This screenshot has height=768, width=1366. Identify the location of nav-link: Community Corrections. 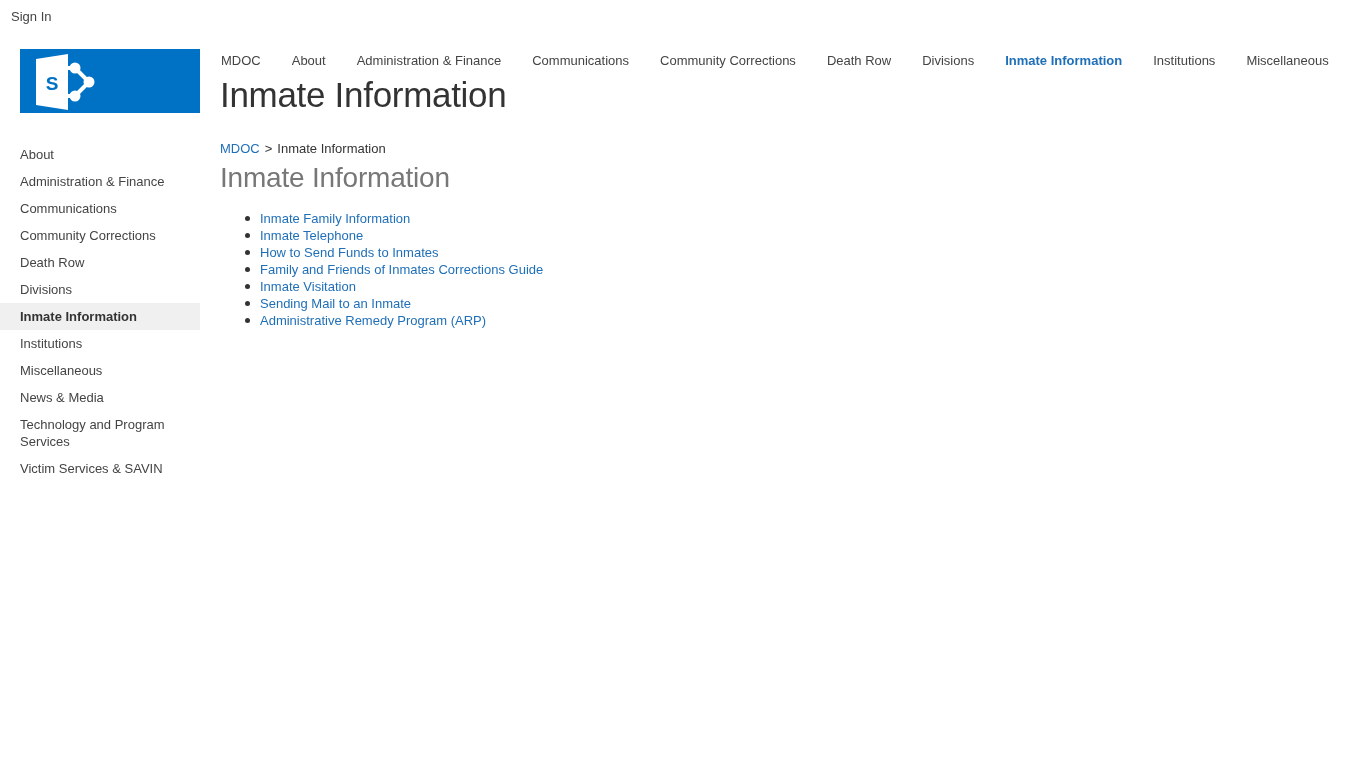
(728, 60).